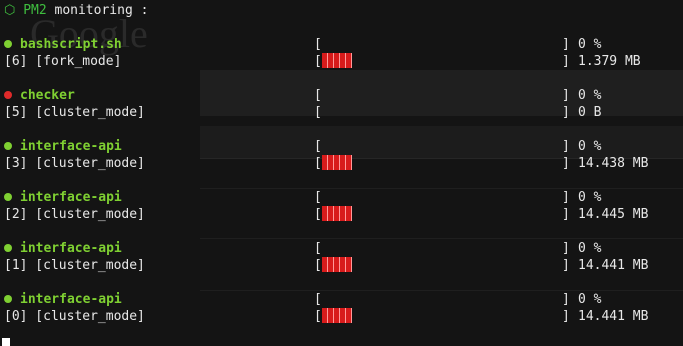 Image resolution: width=683 pixels, height=346 pixels. What do you see at coordinates (47, 95) in the screenshot?
I see `process-name: checker` at bounding box center [47, 95].